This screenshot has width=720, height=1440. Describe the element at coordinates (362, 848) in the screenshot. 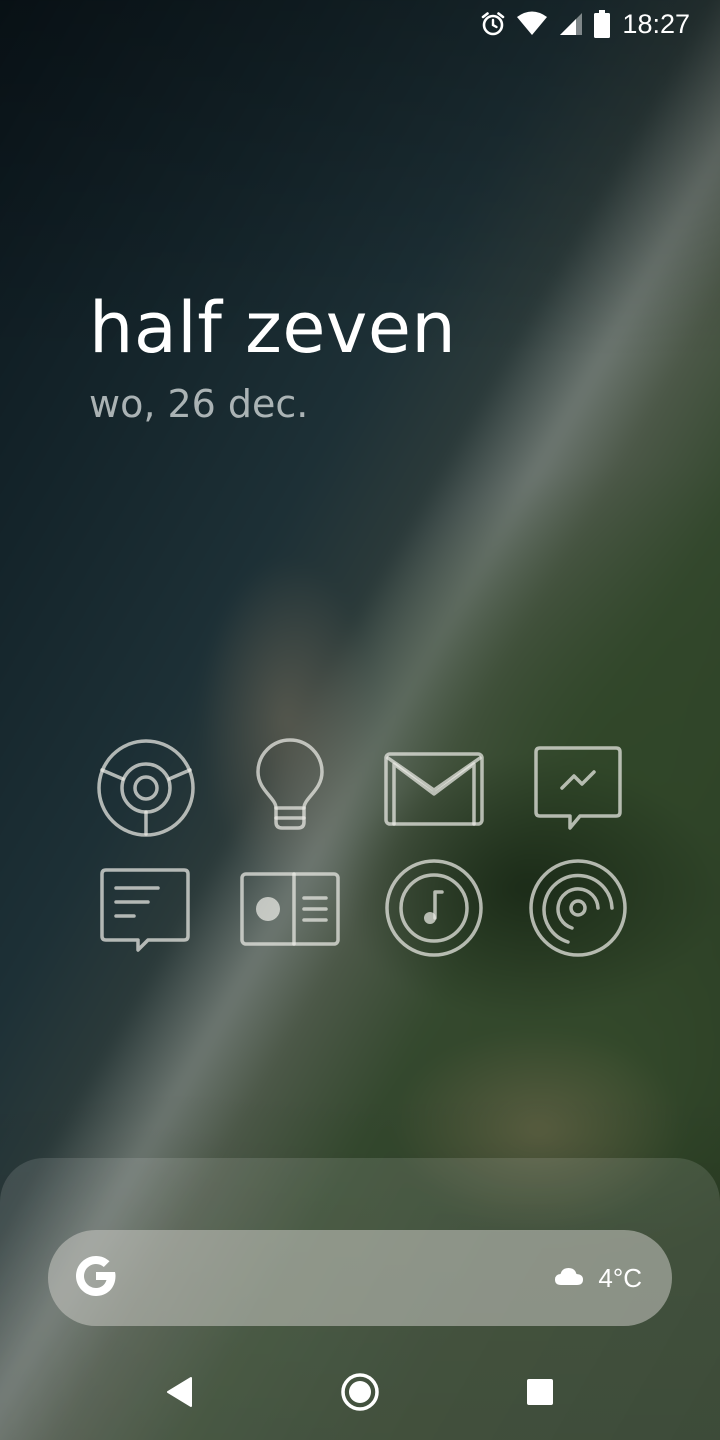

I see `app-grid` at that location.